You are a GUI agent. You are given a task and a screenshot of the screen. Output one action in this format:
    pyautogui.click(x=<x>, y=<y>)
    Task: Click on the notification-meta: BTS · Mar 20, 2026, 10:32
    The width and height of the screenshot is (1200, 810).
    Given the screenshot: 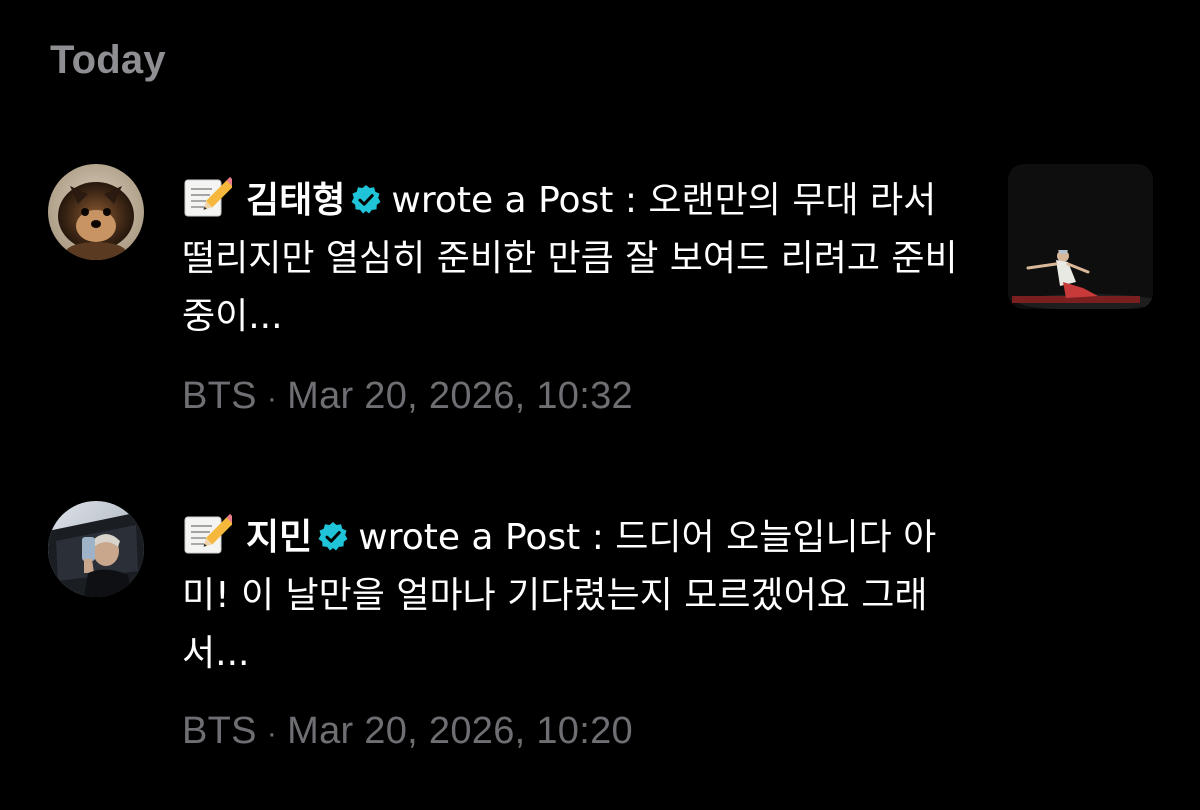 What is the action you would take?
    pyautogui.click(x=407, y=396)
    